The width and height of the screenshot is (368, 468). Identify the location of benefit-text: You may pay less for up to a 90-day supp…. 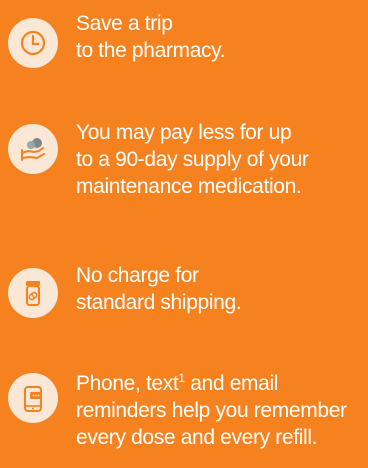
(192, 159).